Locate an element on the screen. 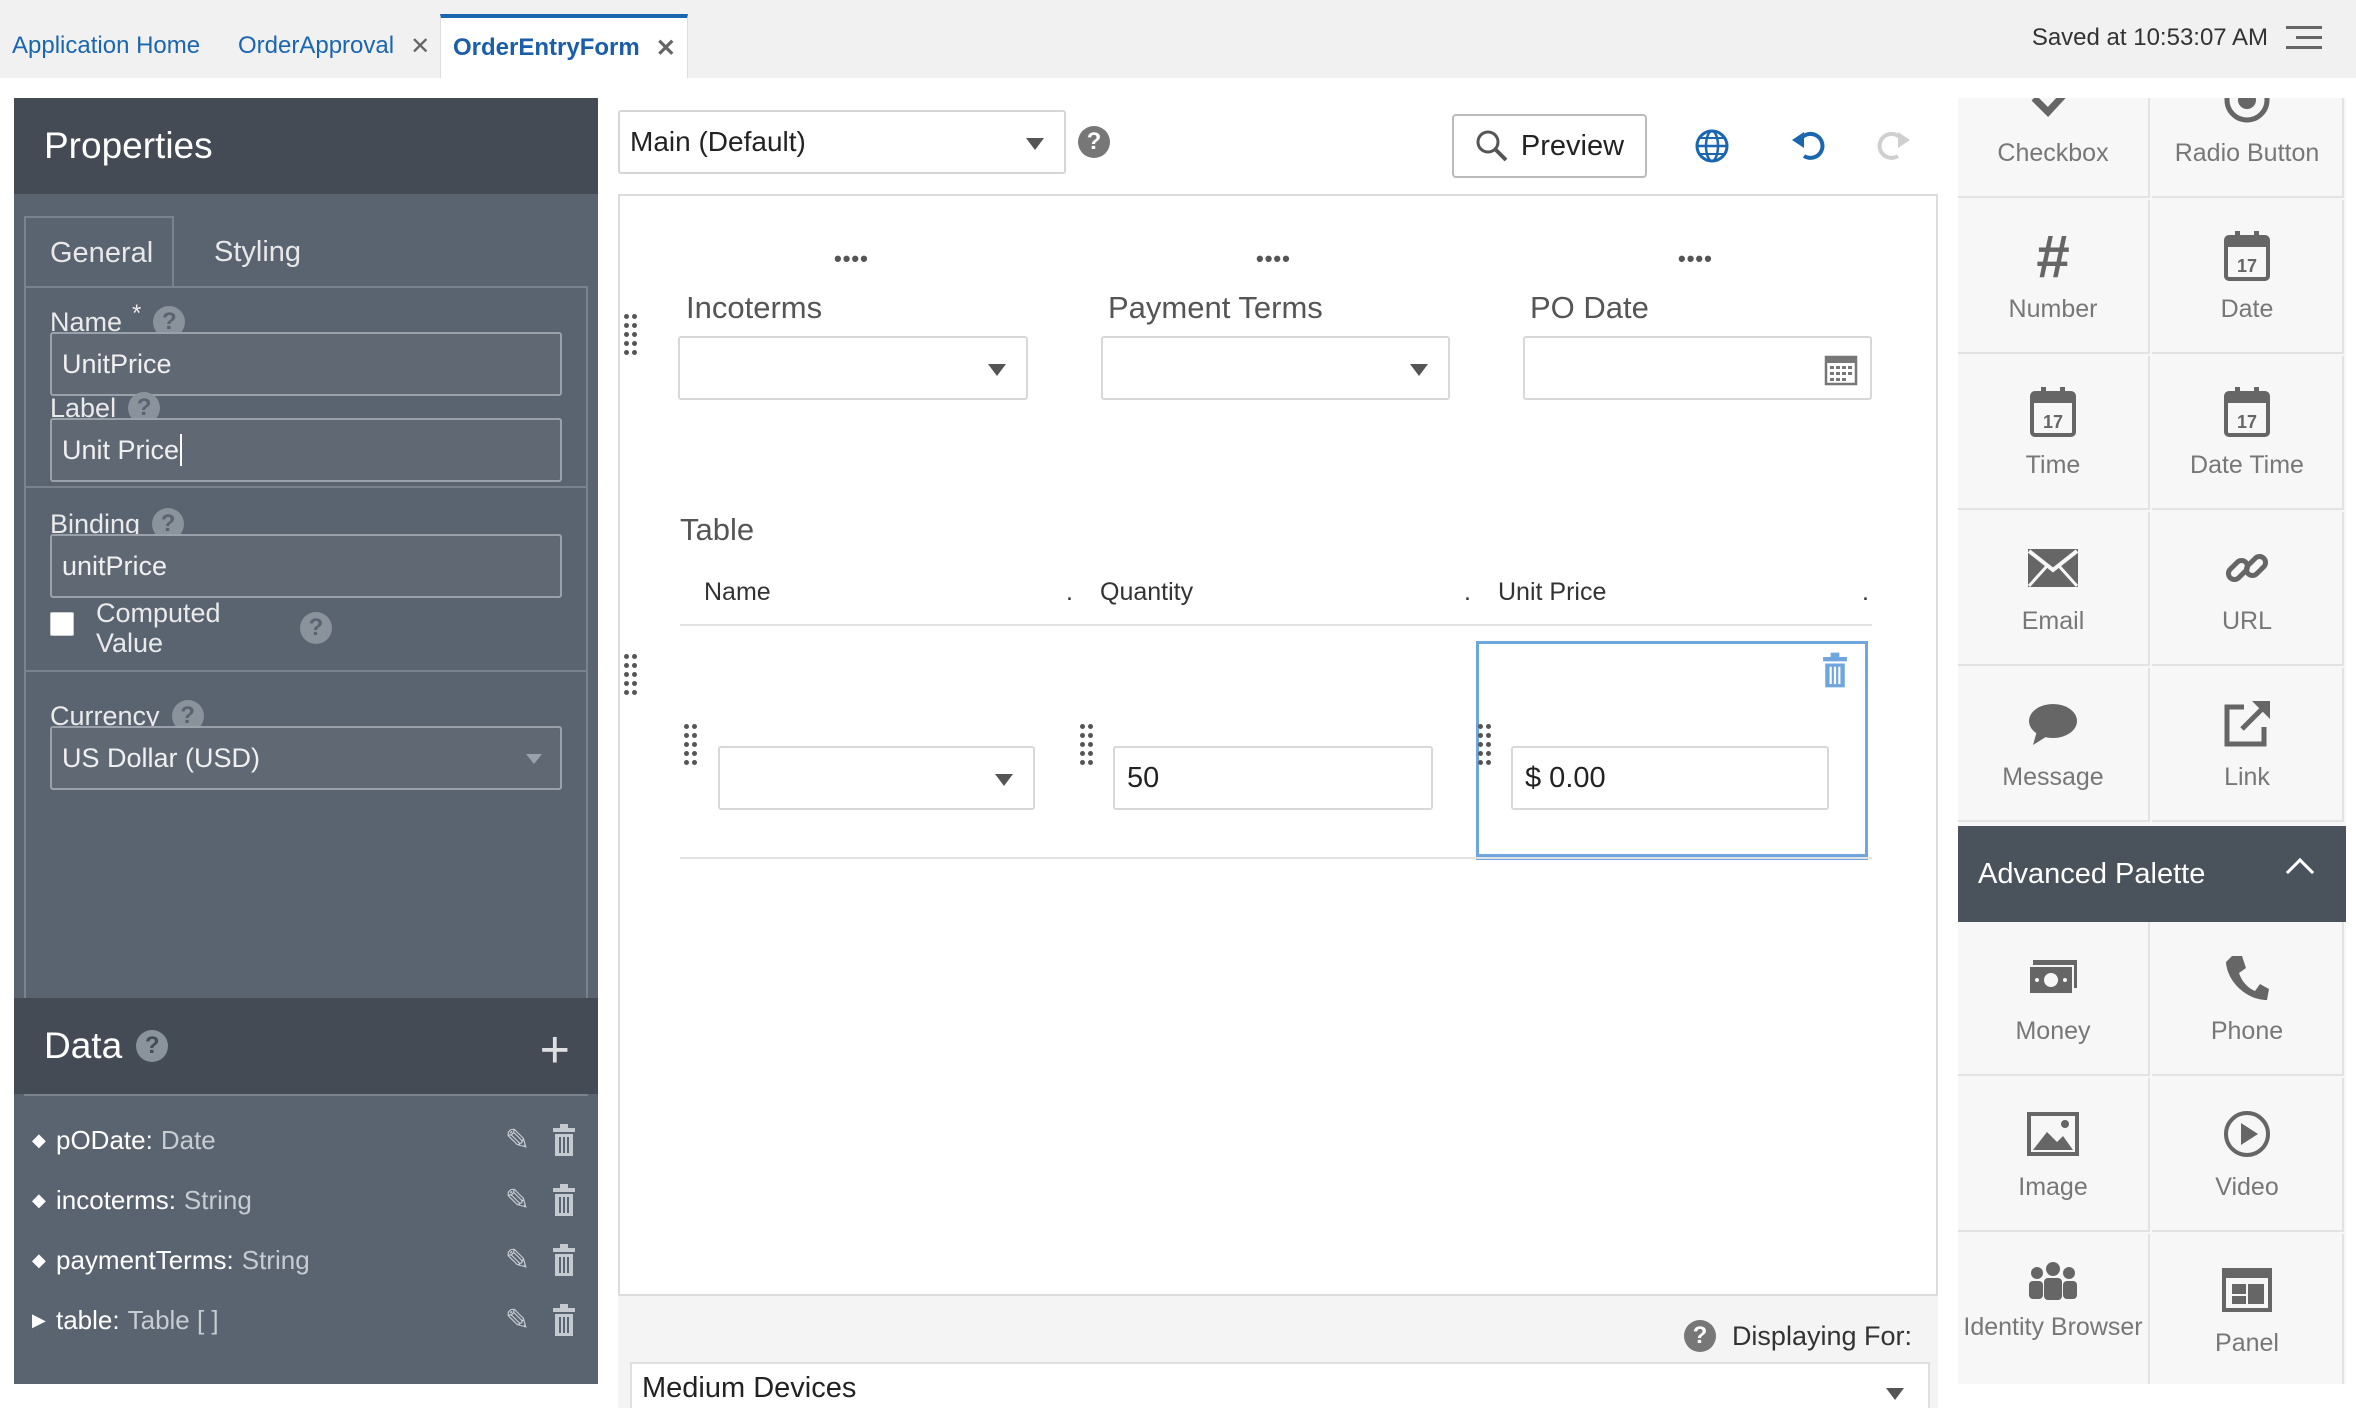 This screenshot has height=1408, width=2356. panel-icon is located at coordinates (2247, 1290).